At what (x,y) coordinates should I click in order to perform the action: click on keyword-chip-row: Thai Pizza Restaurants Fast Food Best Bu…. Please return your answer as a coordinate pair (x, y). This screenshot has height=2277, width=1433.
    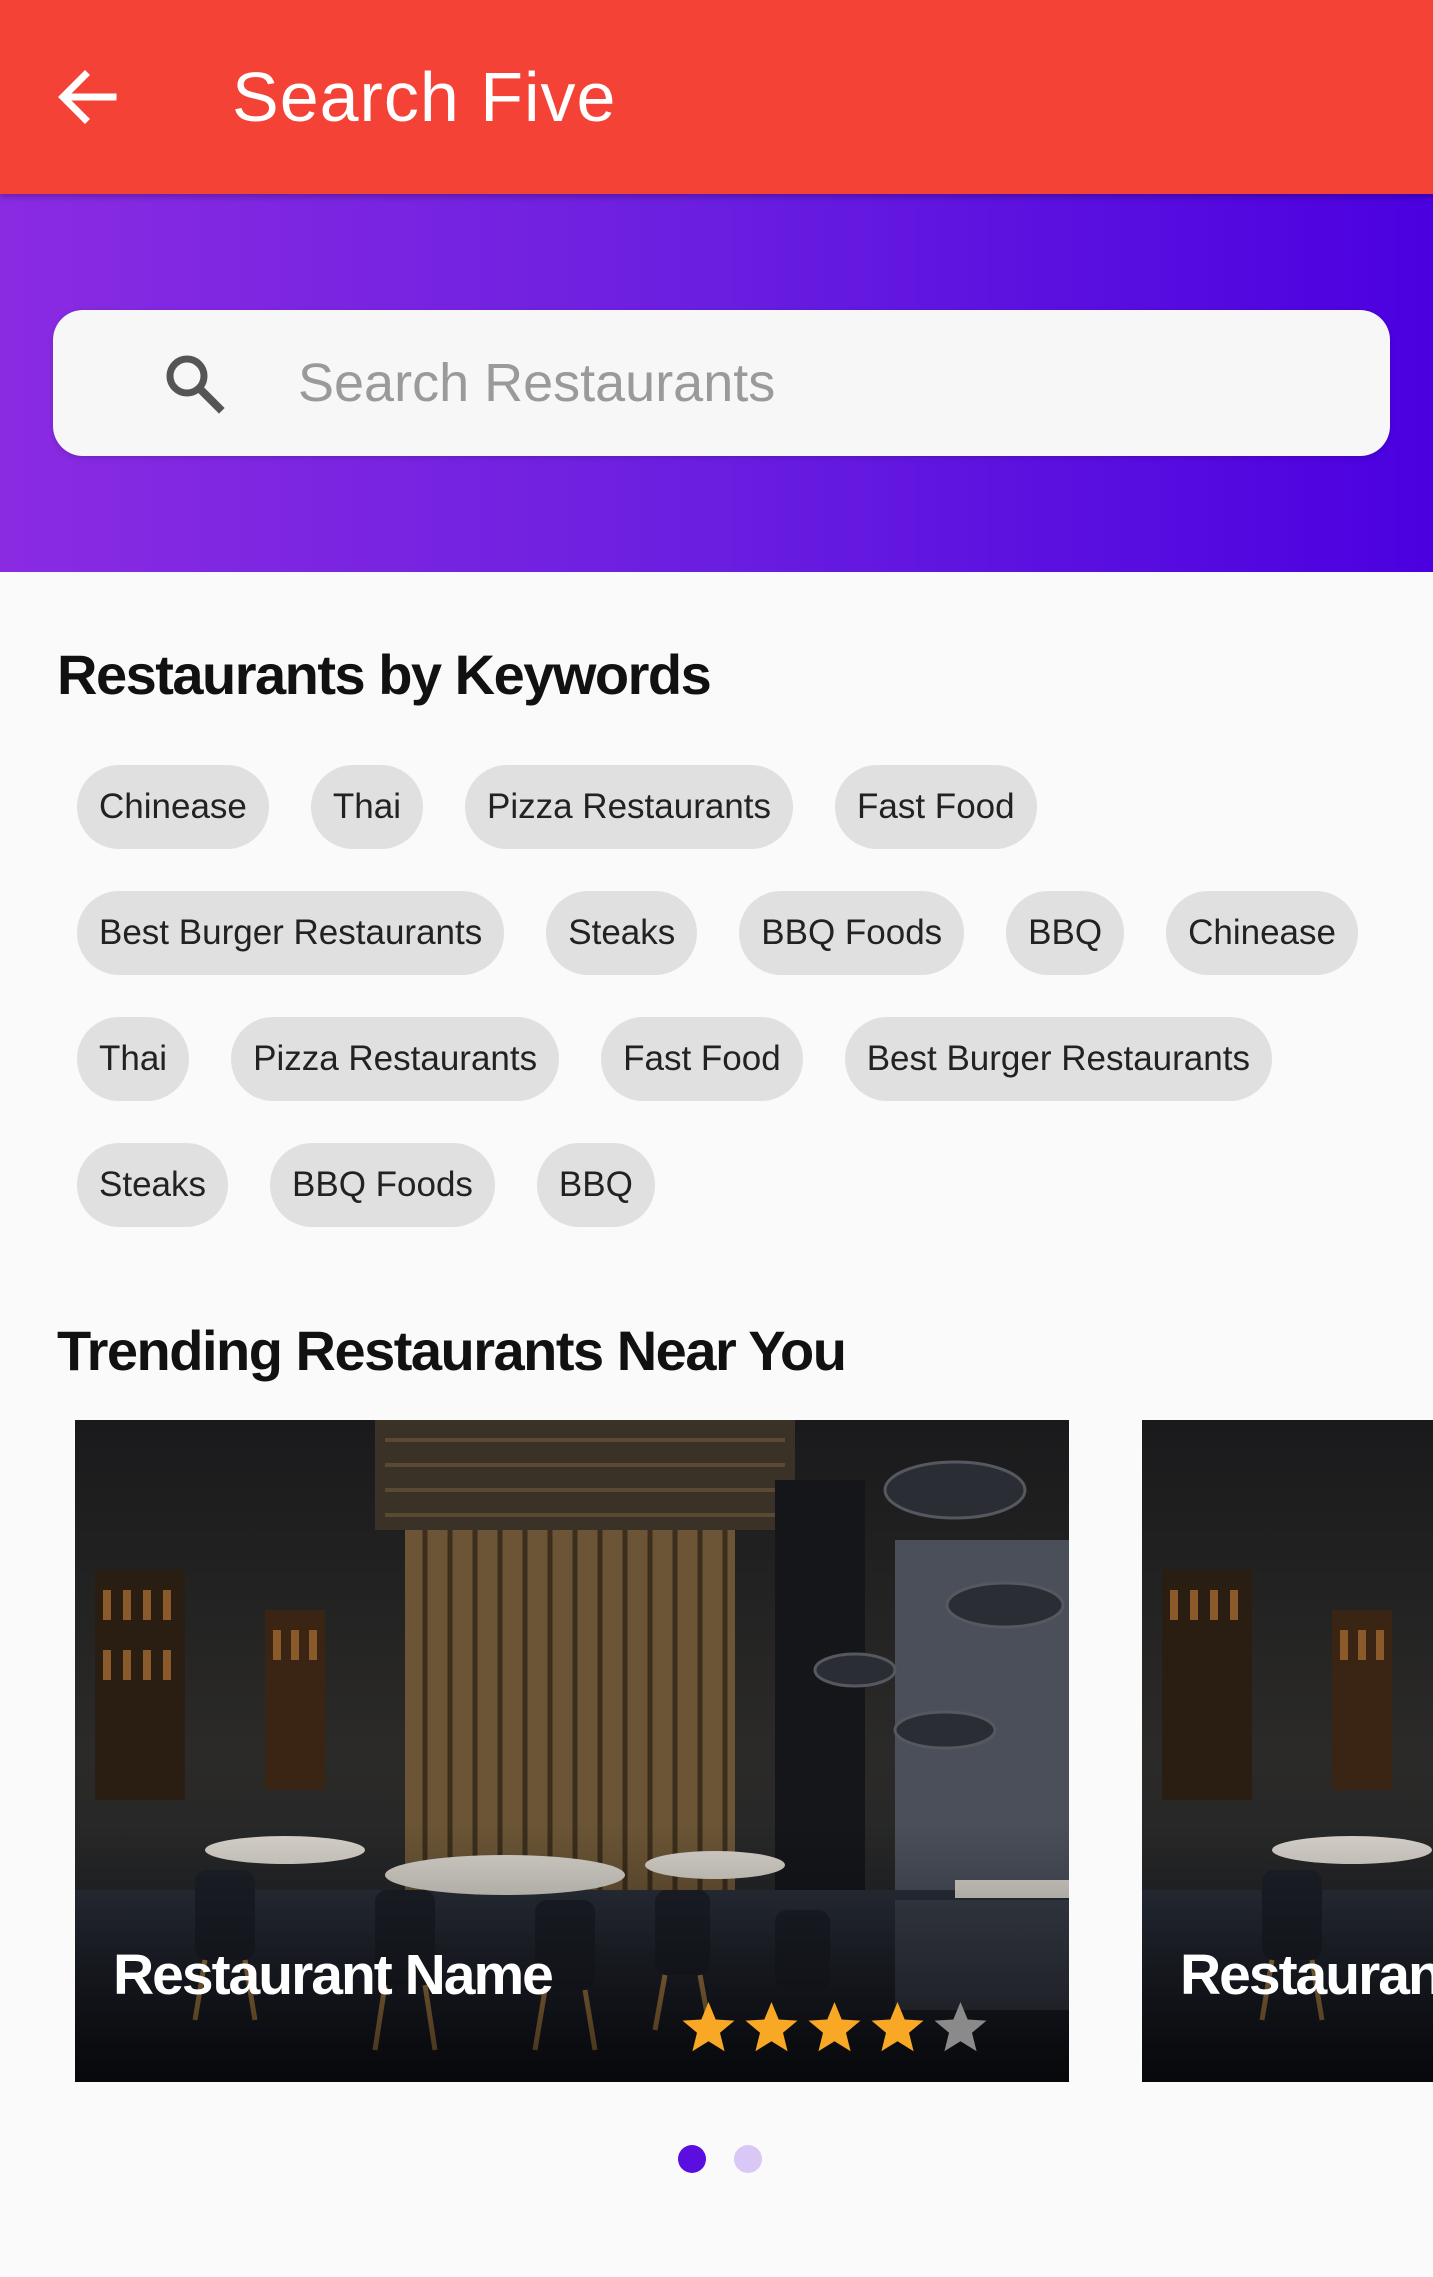
    Looking at the image, I should click on (674, 1059).